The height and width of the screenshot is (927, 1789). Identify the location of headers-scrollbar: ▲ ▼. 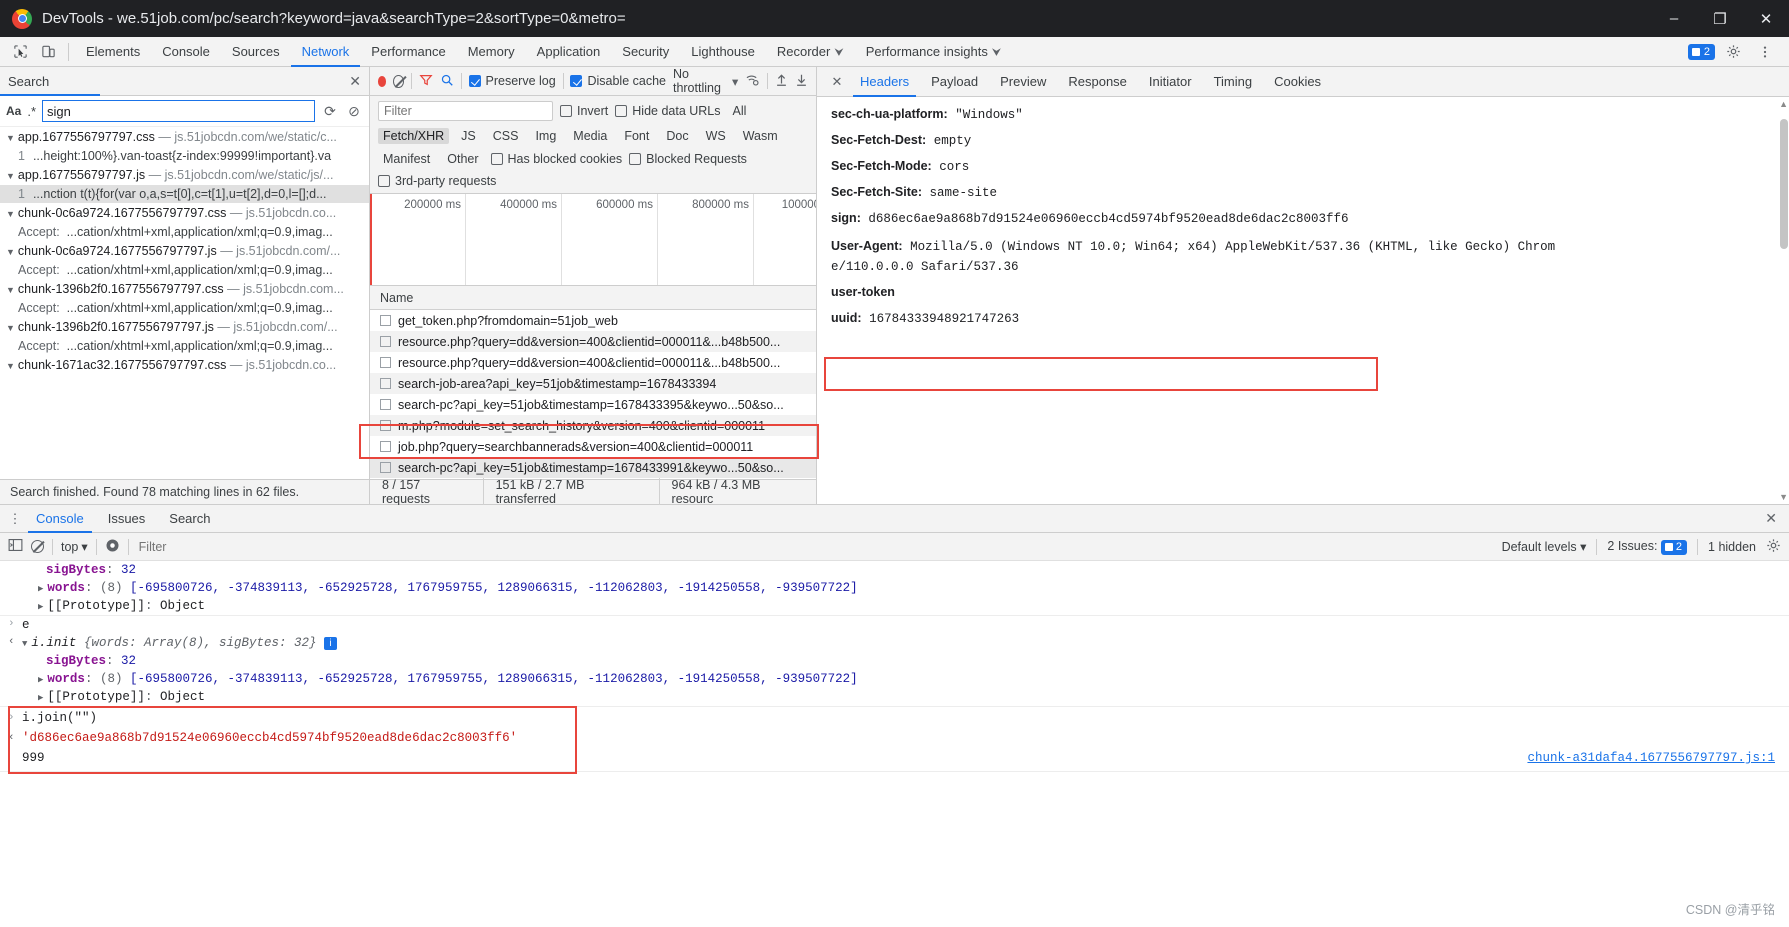
(1783, 300).